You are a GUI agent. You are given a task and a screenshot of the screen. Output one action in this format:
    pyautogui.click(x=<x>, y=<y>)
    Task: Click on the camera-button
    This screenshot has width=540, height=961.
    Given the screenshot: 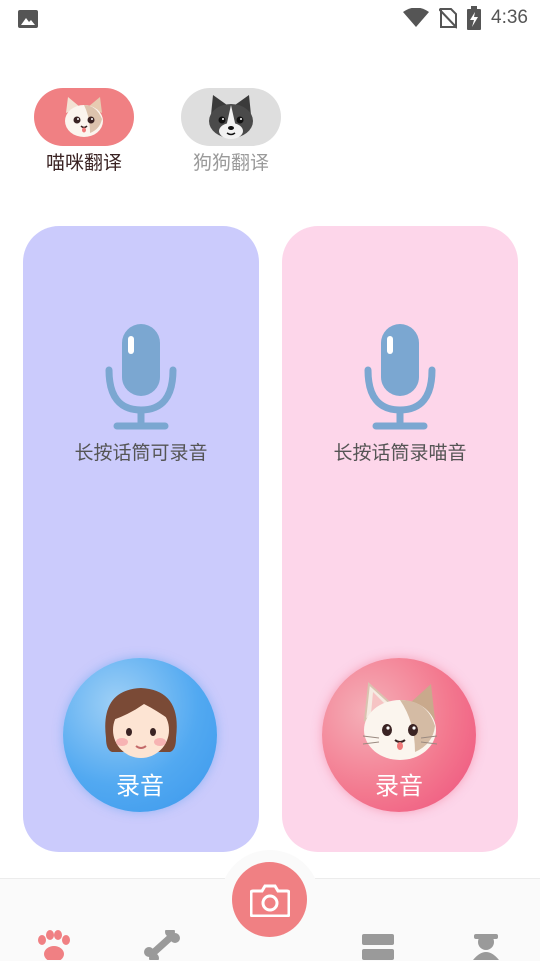 What is the action you would take?
    pyautogui.click(x=269, y=899)
    